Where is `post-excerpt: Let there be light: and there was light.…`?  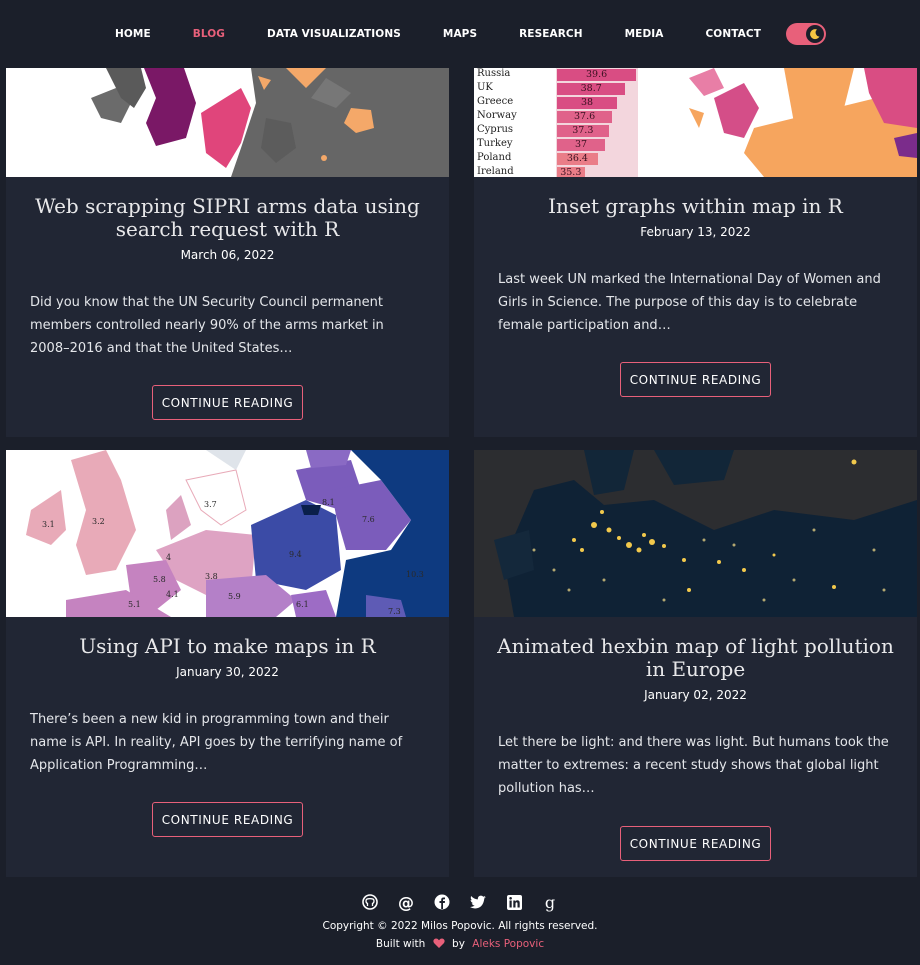
post-excerpt: Let there be light: and there was light.… is located at coordinates (693, 765).